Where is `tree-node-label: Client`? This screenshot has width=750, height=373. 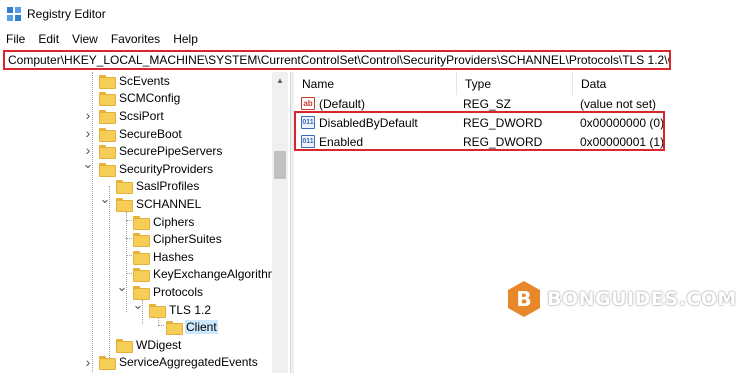 tree-node-label: Client is located at coordinates (201, 327).